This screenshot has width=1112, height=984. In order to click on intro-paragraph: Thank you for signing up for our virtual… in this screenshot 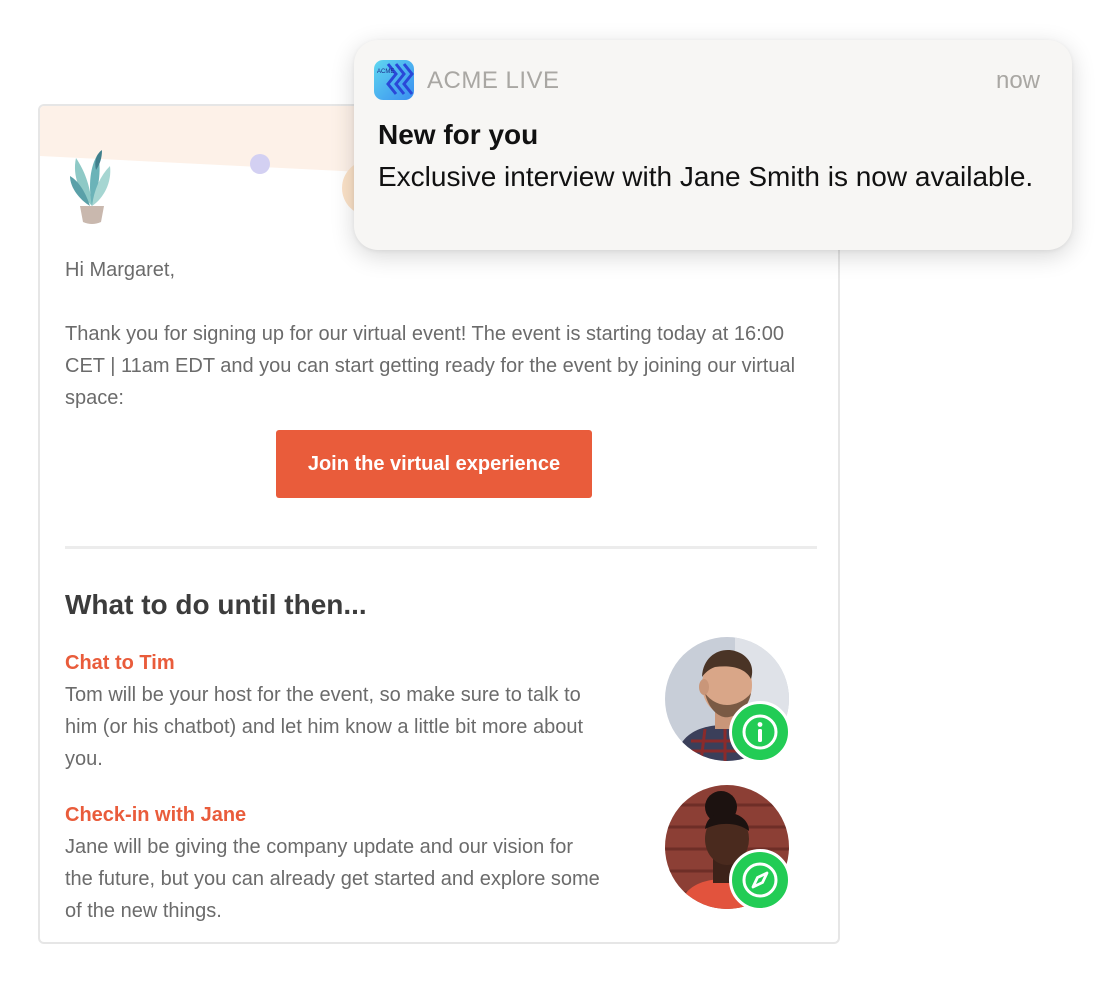, I will do `click(430, 366)`.